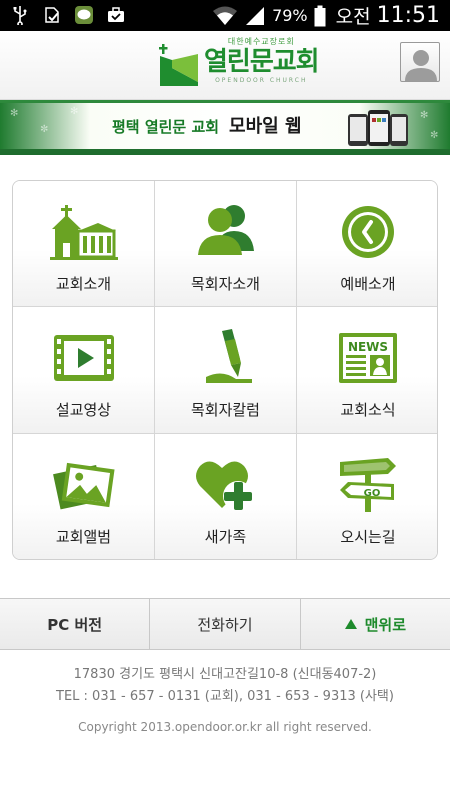 The image size is (450, 800). Describe the element at coordinates (261, 80) in the screenshot. I see `logo-english: OPENDOOR CHURCH` at that location.